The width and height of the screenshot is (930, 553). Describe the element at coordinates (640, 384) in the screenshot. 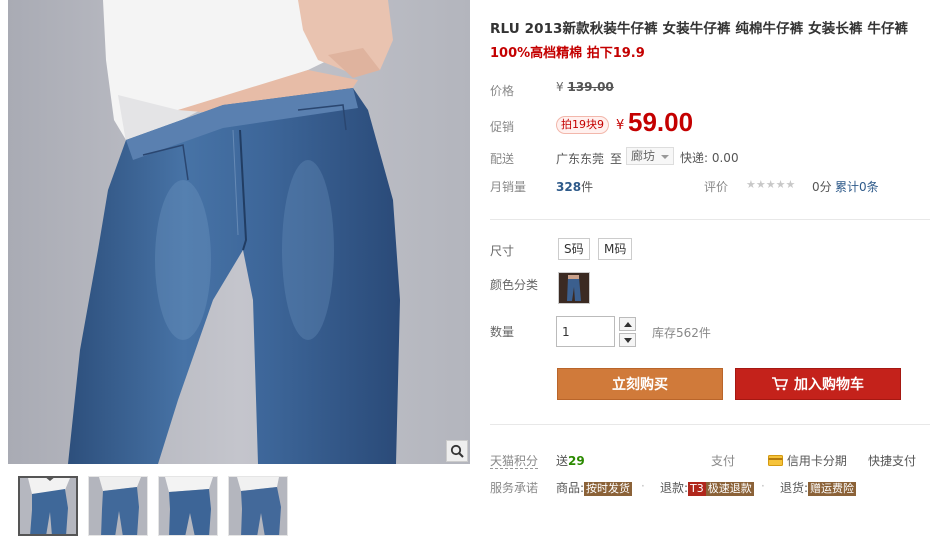

I see `buy-now-button: 立刻购买` at that location.